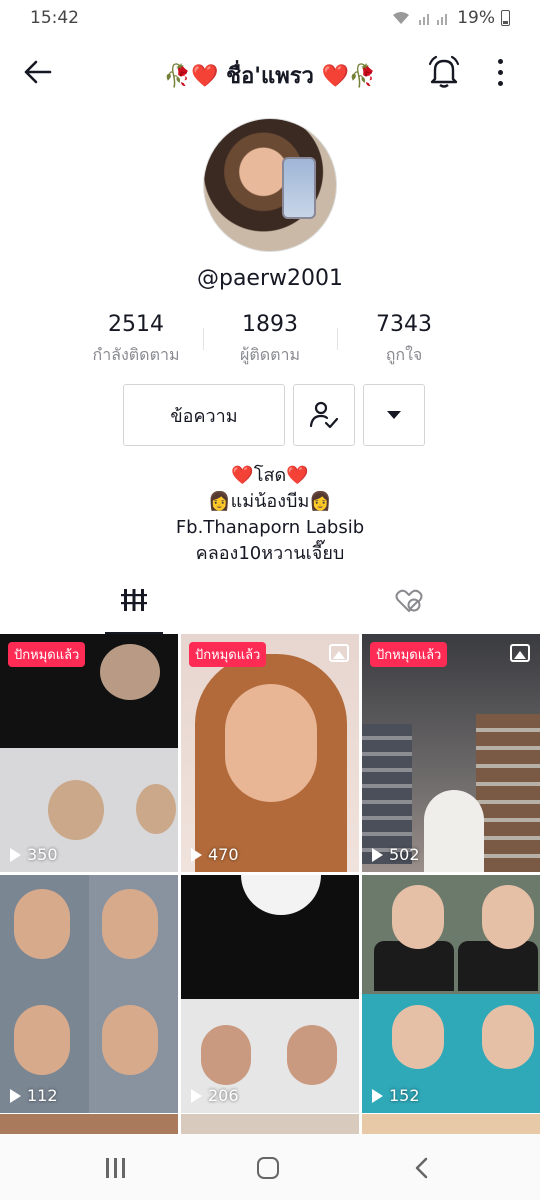  I want to click on video-thumbnail: ปักหมุดแล้ว 470, so click(270, 753).